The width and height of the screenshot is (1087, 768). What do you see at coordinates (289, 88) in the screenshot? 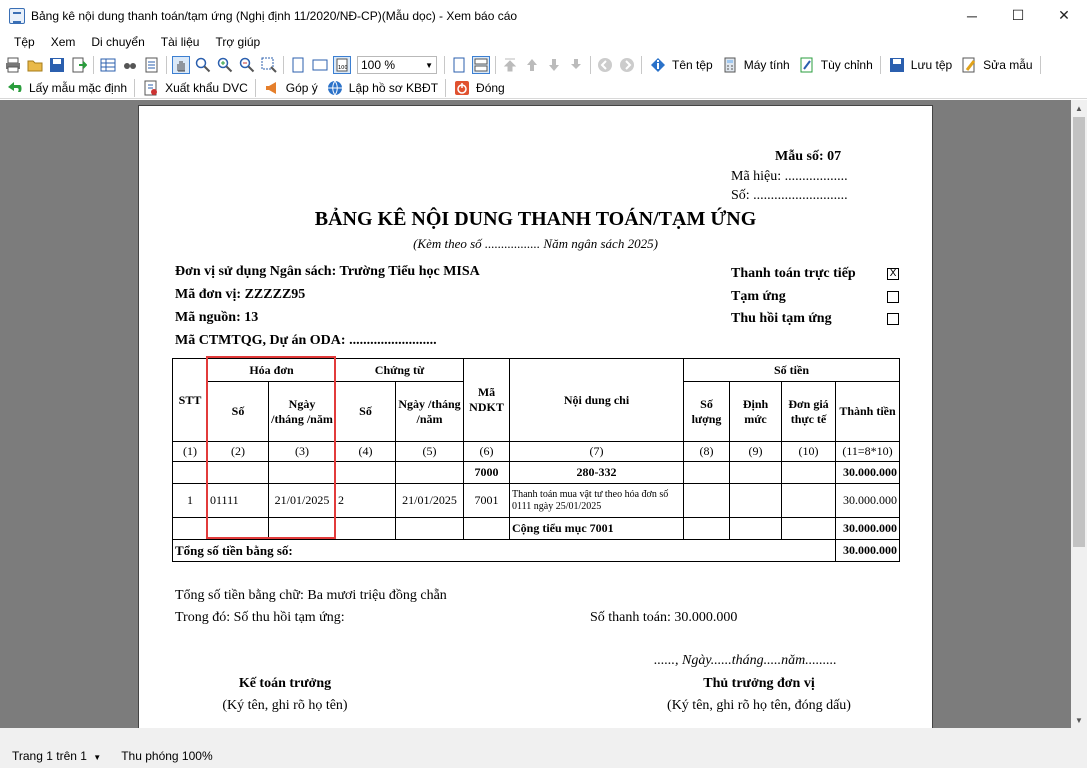
I see `feedback-button: Góp ý` at bounding box center [289, 88].